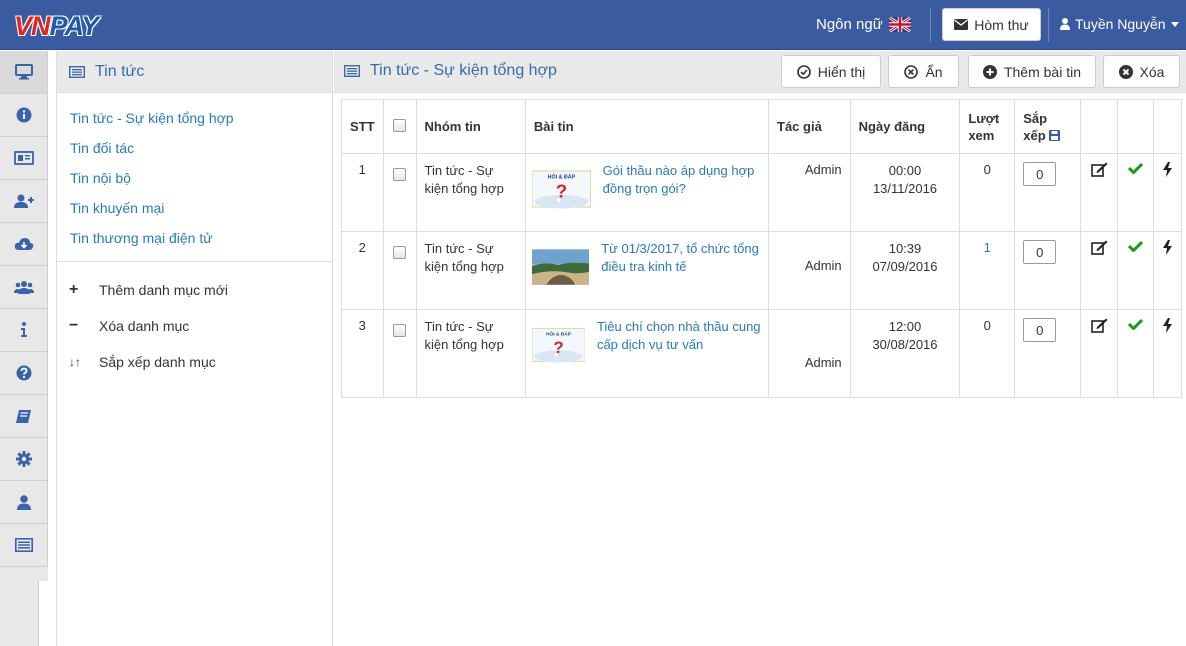 This screenshot has width=1186, height=646. Describe the element at coordinates (200, 362) in the screenshot. I see `sort-category-action: ↓↑ Sắp xếp danh mục` at that location.